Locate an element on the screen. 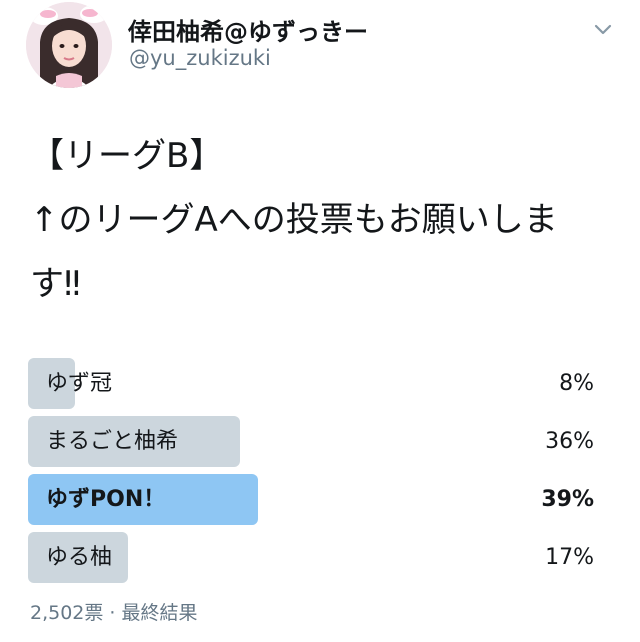  poll-option-percent: 8% is located at coordinates (576, 383).